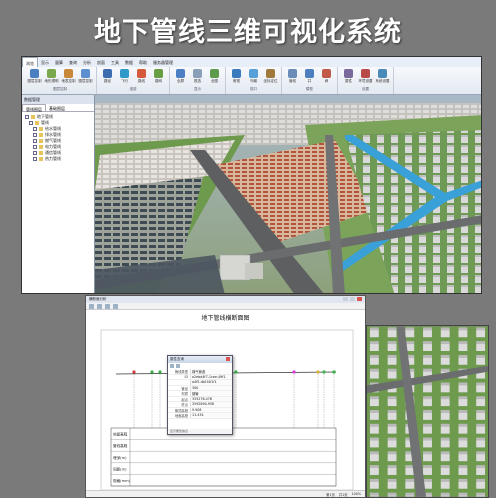  What do you see at coordinates (158, 77) in the screenshot?
I see `ribbon-button: 路网` at bounding box center [158, 77].